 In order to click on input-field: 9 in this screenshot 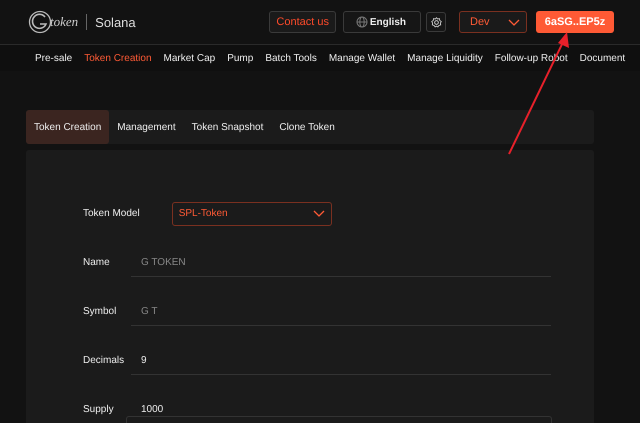, I will do `click(341, 360)`.